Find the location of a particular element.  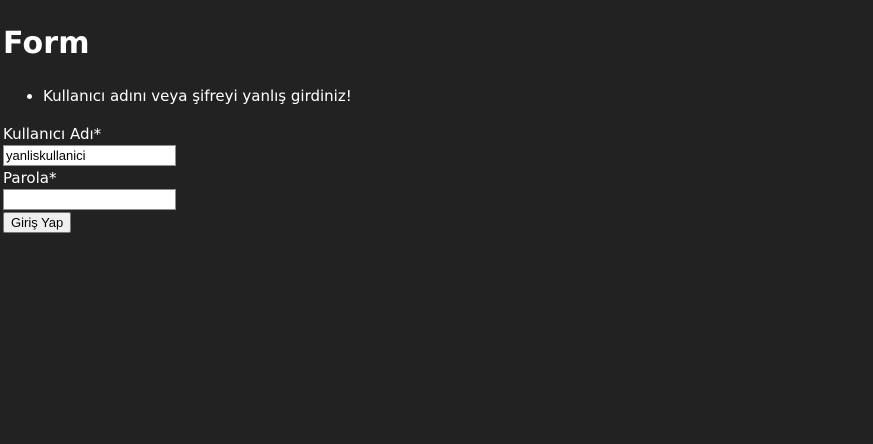

username-input is located at coordinates (89, 155).